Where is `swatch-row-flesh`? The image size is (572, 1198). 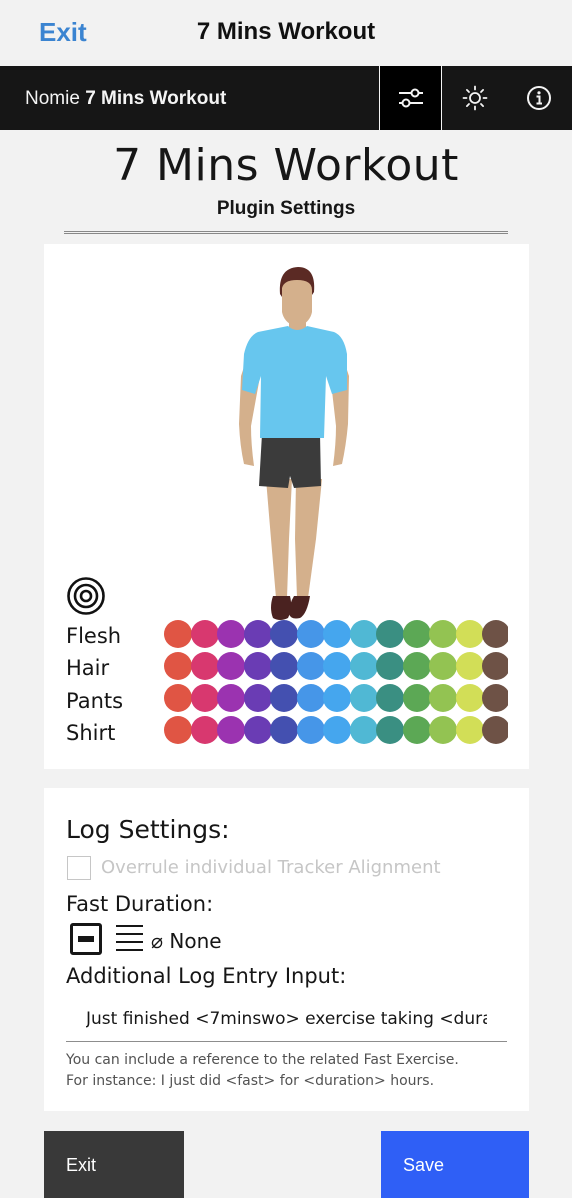 swatch-row-flesh is located at coordinates (336, 634).